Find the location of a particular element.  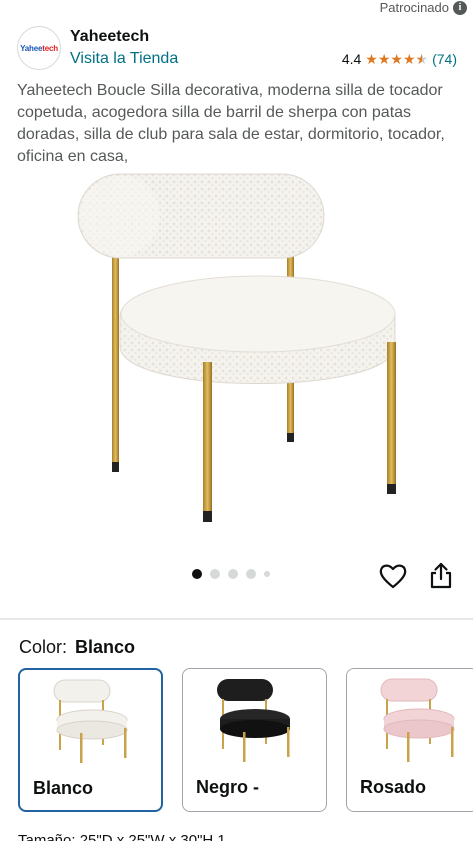

black-chair-thumbnail is located at coordinates (253, 720).